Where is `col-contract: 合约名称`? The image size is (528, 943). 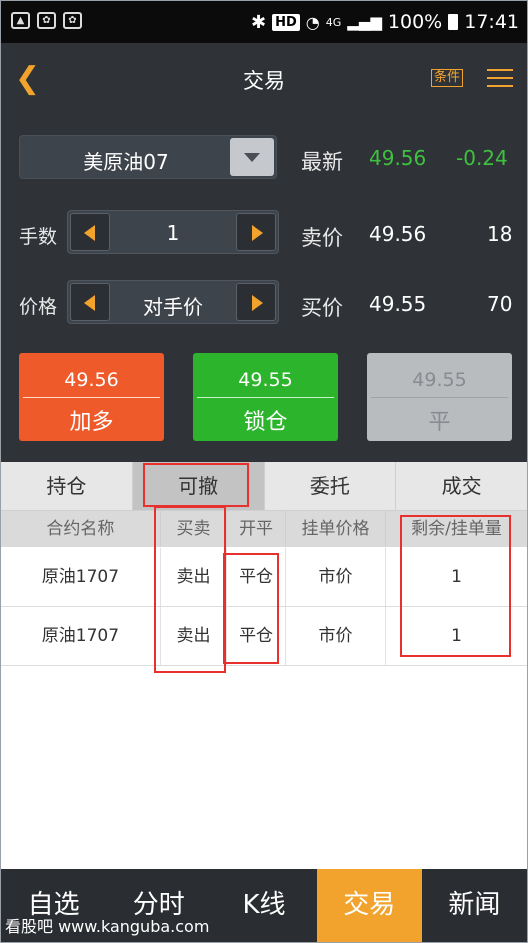
col-contract: 合约名称 is located at coordinates (81, 529).